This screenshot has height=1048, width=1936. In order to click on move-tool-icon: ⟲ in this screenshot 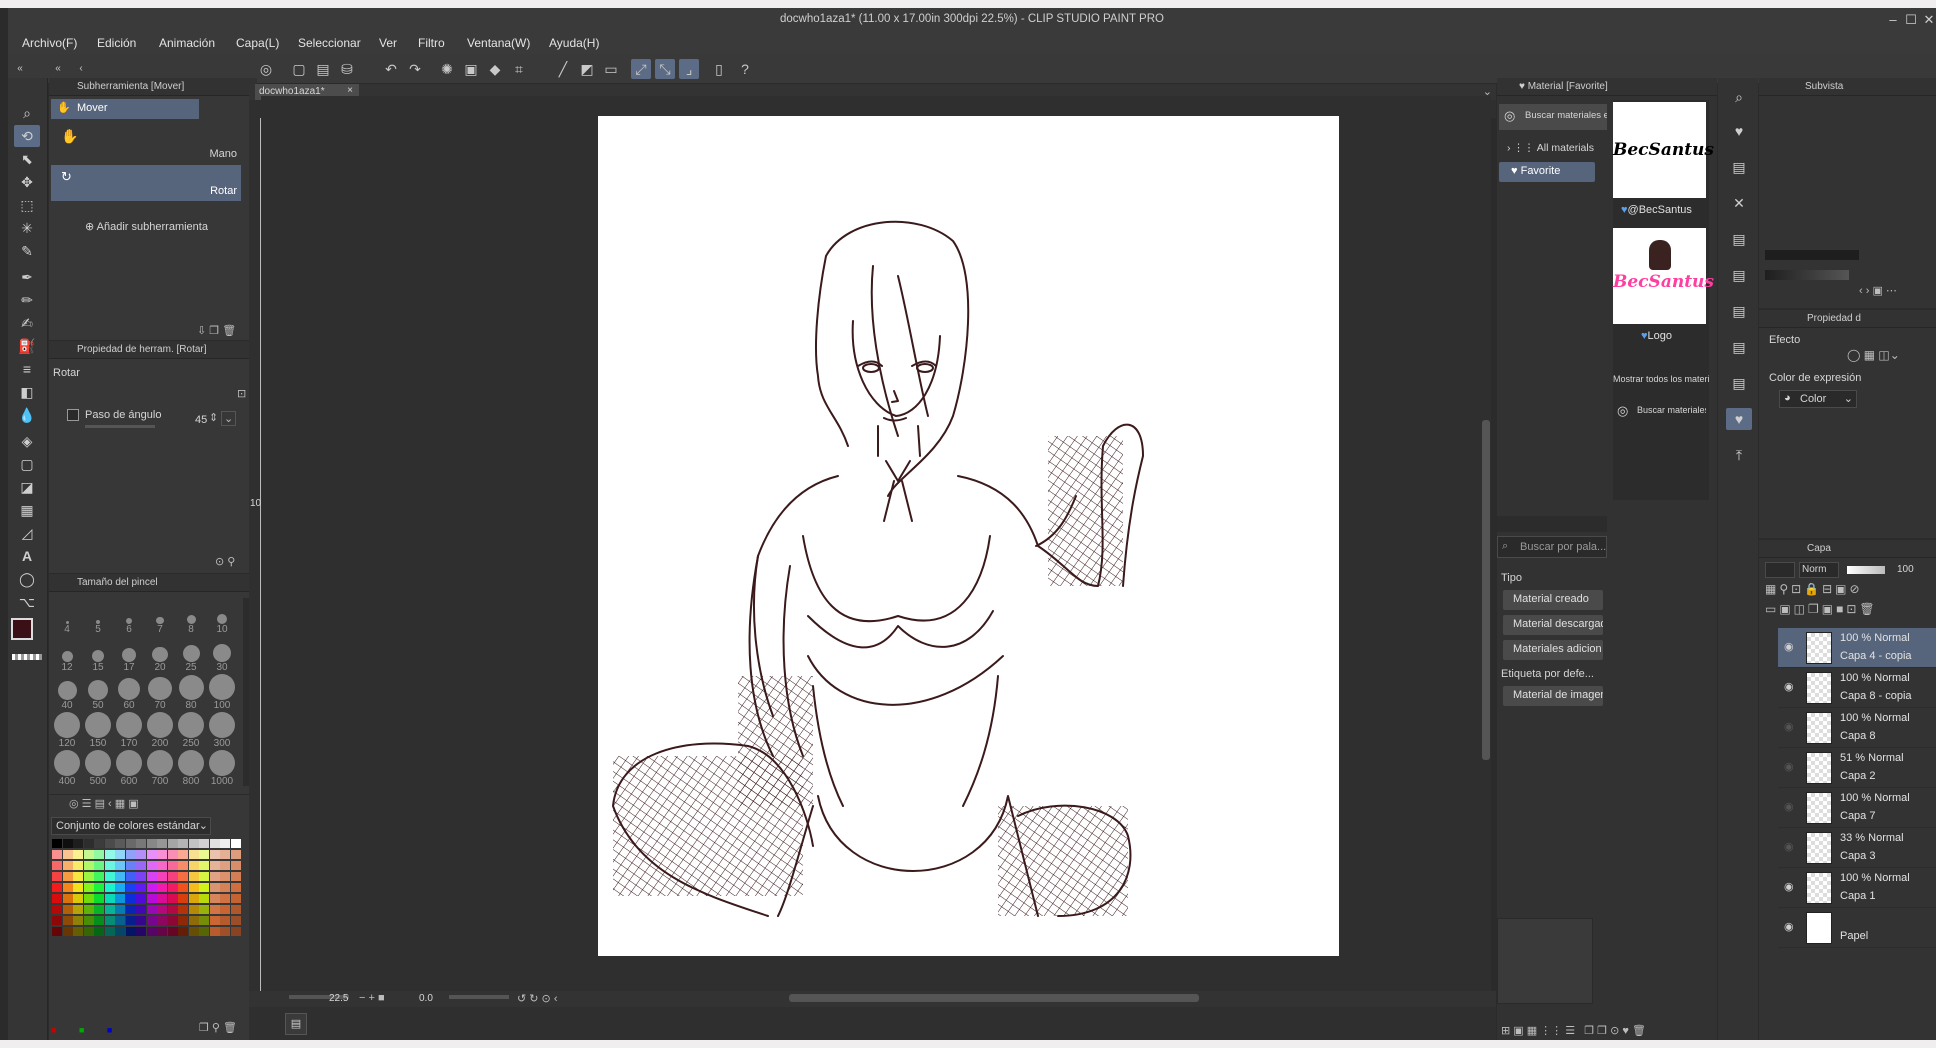, I will do `click(27, 136)`.